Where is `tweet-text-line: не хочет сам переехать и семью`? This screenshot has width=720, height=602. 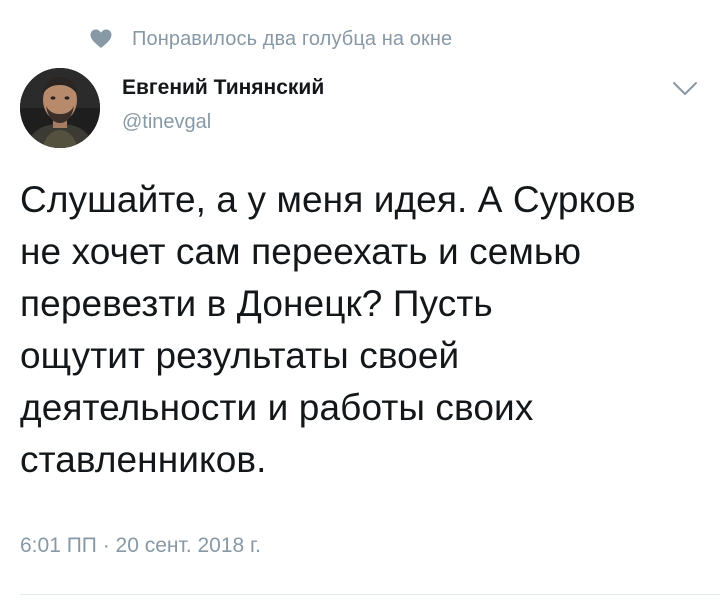
tweet-text-line: не хочет сам переехать и семью is located at coordinates (301, 251).